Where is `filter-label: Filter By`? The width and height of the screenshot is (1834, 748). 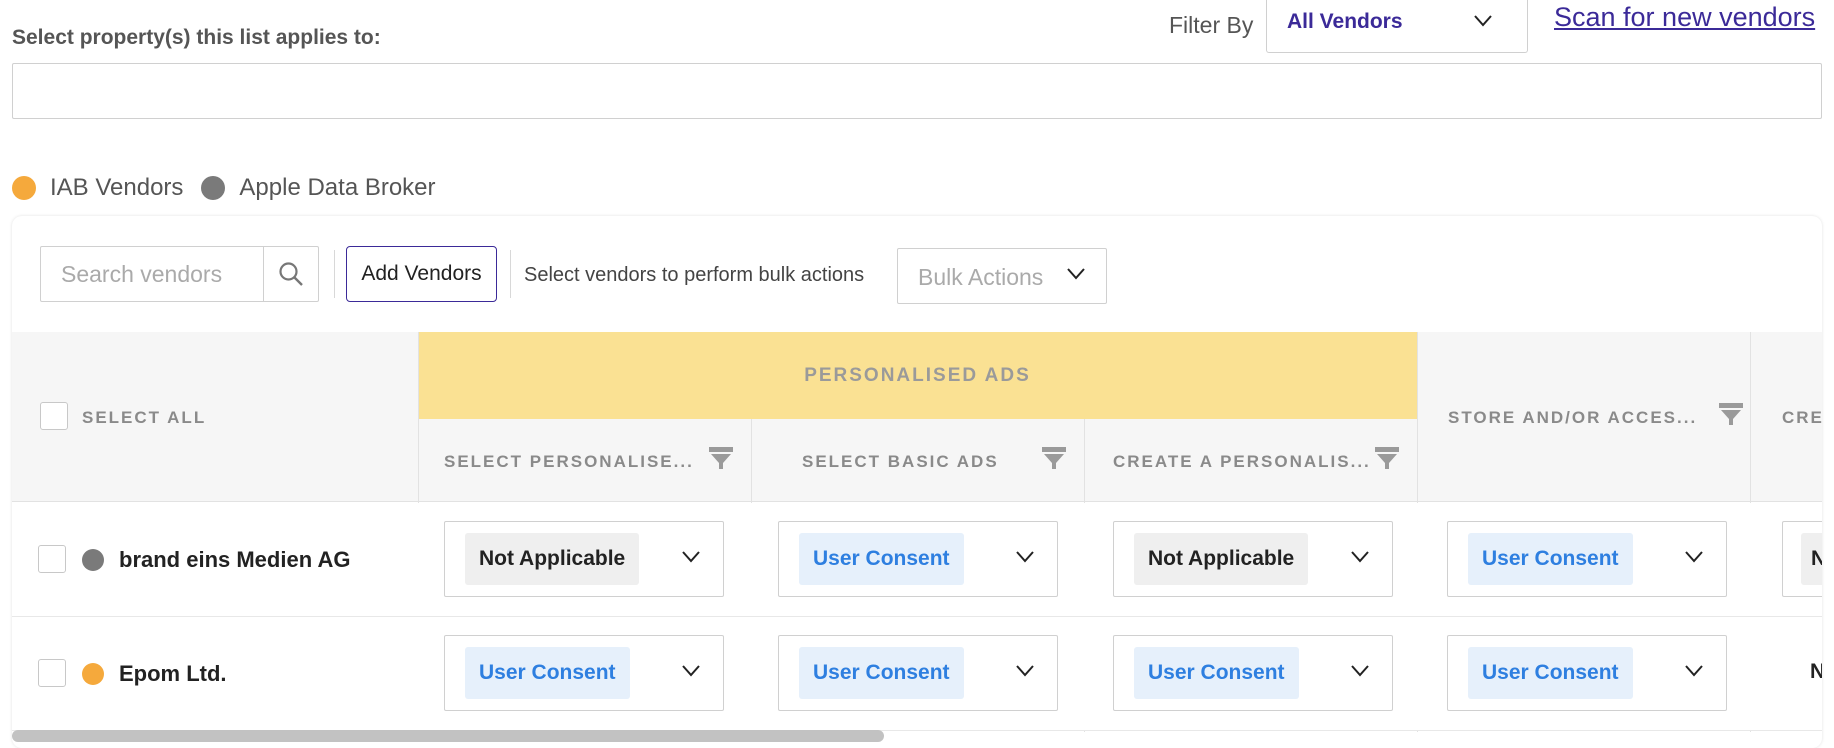
filter-label: Filter By is located at coordinates (1211, 25).